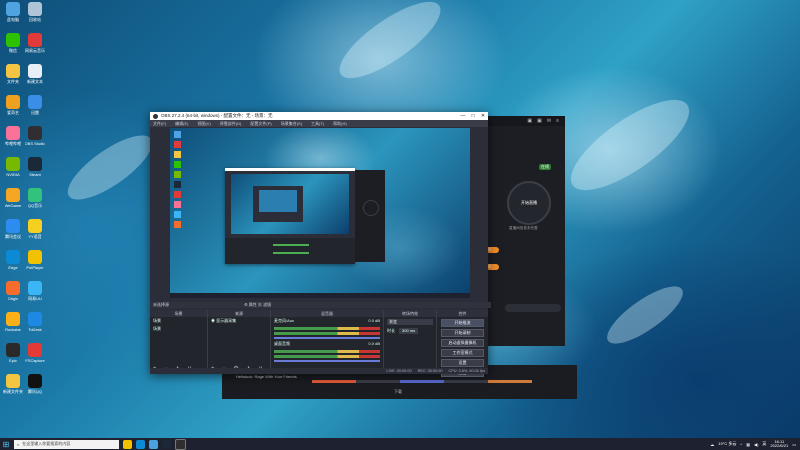  I want to click on steam-icon, so click(166, 444).